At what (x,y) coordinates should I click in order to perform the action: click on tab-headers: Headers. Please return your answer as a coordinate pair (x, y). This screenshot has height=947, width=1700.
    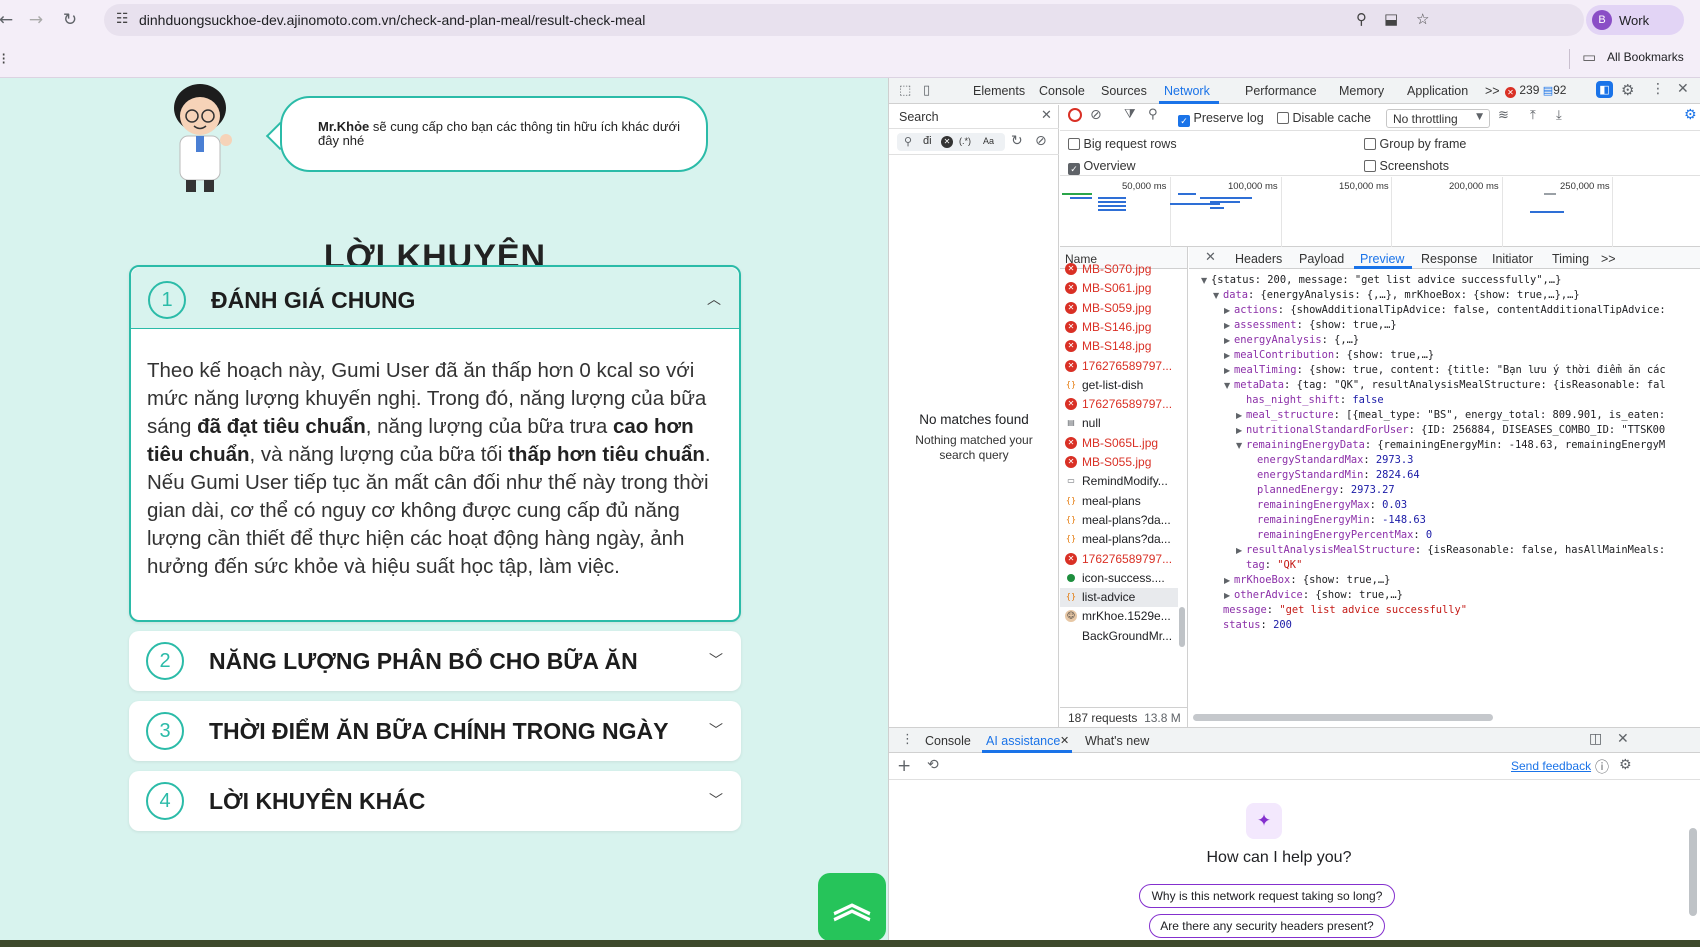
    Looking at the image, I should click on (1258, 259).